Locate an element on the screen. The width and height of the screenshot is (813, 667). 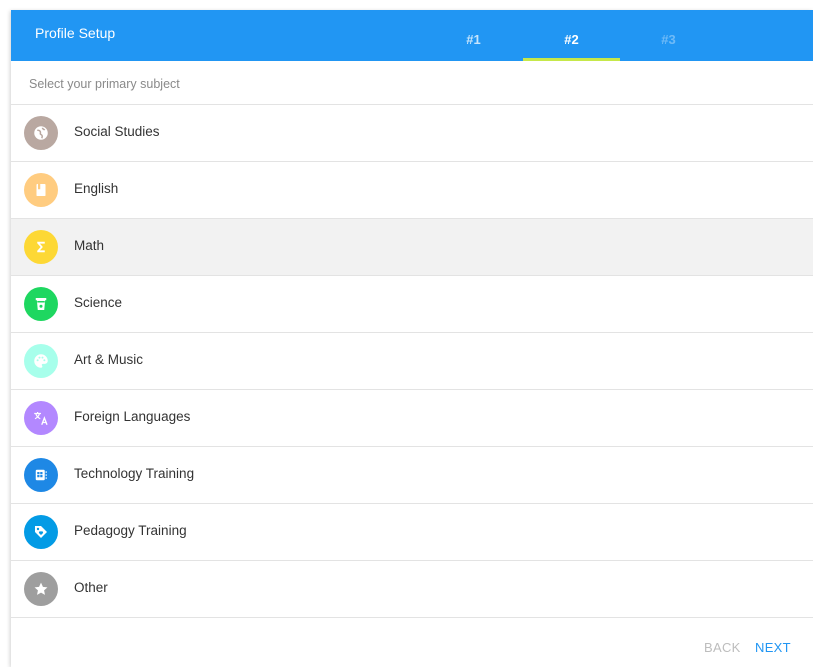
sigma-icon is located at coordinates (41, 247).